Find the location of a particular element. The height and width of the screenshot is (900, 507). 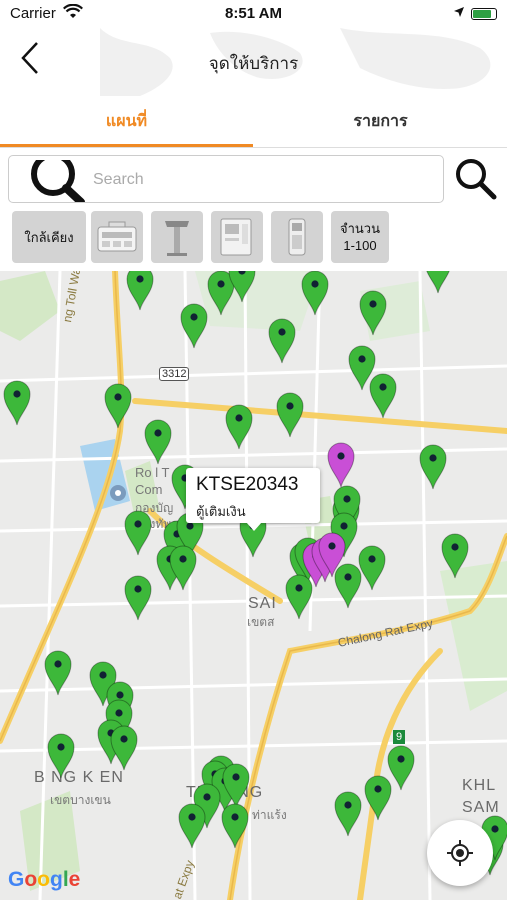

nav-bar: จุดให้บริการ is located at coordinates (253, 62).